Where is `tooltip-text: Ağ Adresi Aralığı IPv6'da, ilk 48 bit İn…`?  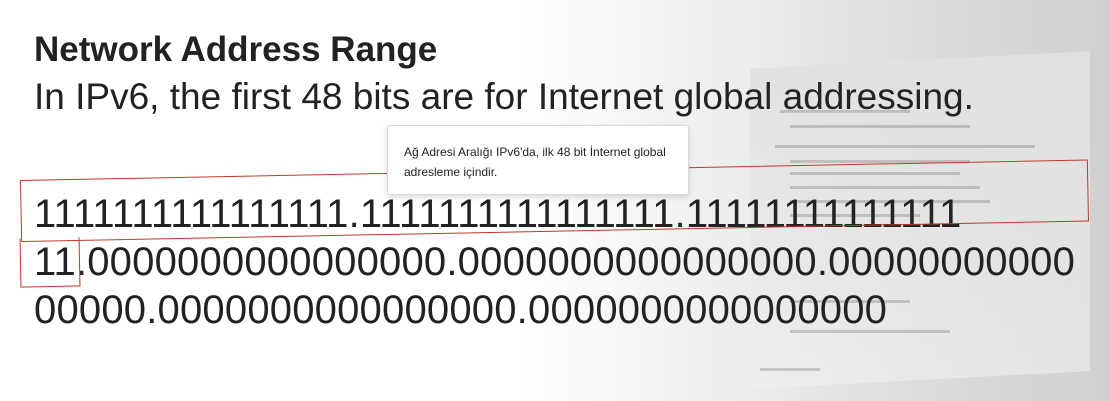 tooltip-text: Ağ Adresi Aralığı IPv6'da, ilk 48 bit İn… is located at coordinates (535, 162).